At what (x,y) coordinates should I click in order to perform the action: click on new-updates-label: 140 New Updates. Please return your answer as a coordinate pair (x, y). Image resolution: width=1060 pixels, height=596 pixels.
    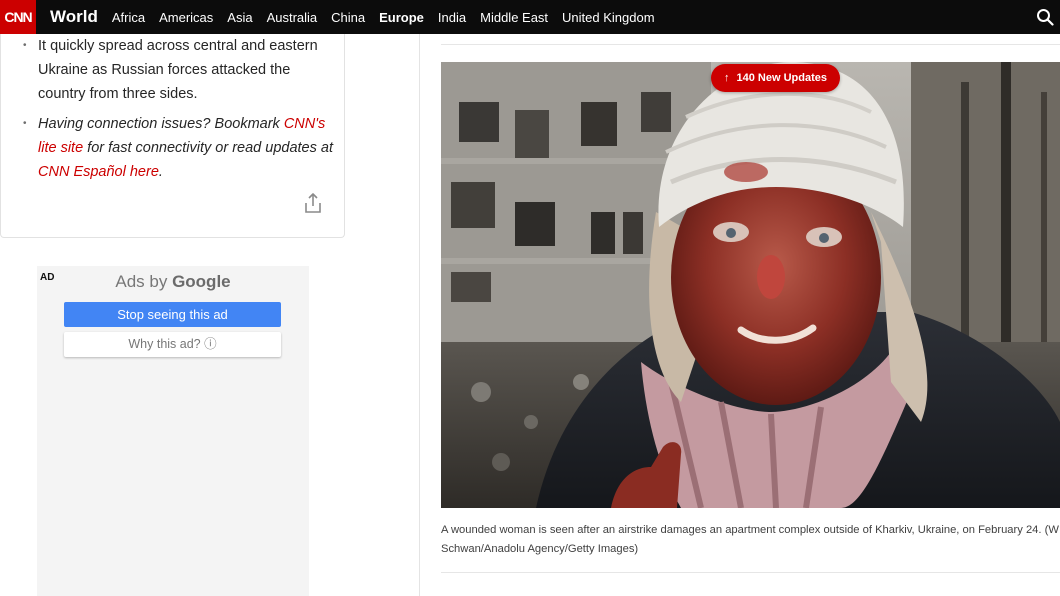
    Looking at the image, I should click on (781, 78).